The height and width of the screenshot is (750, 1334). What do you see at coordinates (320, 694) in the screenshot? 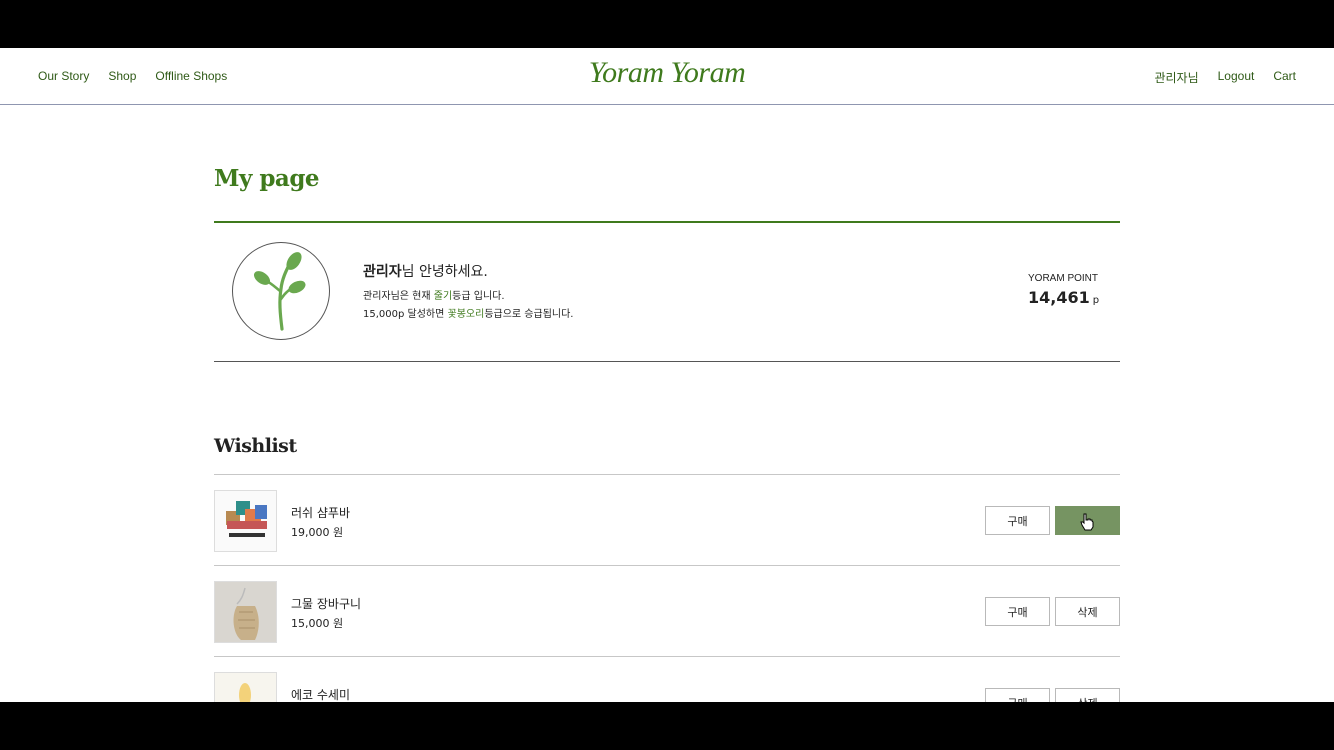
I see `product-name: 에코 수세미` at bounding box center [320, 694].